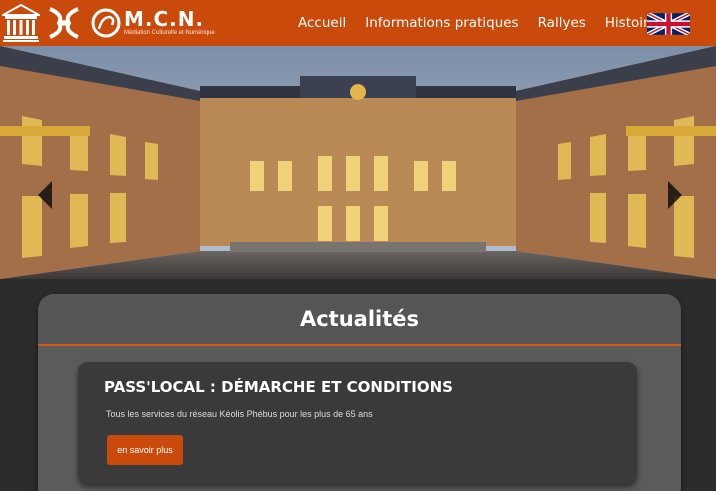 Image resolution: width=716 pixels, height=491 pixels. Describe the element at coordinates (64, 23) in the screenshot. I see `cross-emblem-icon` at that location.